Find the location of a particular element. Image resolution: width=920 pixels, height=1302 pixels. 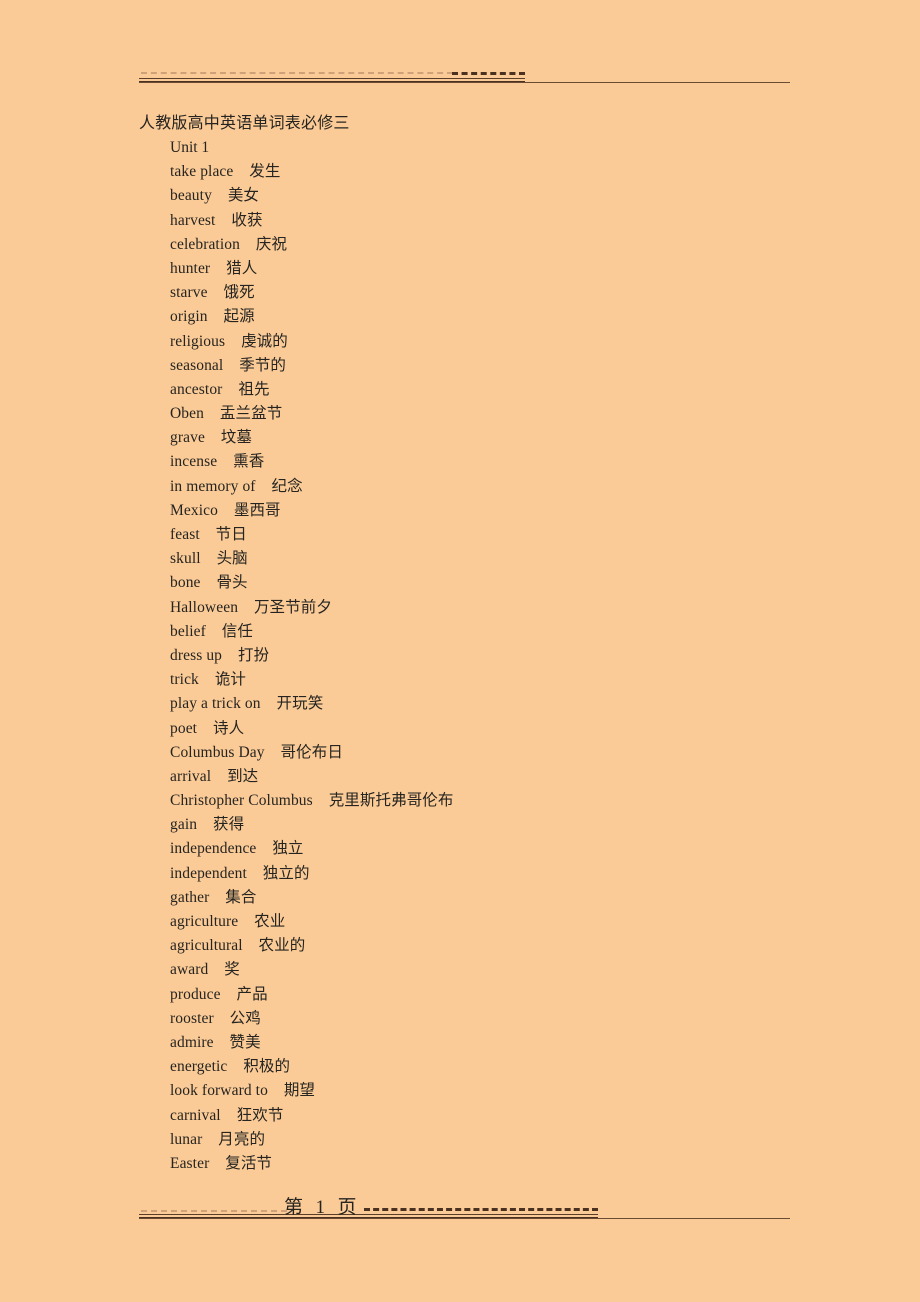

entry-gloss: 盂兰盆节 is located at coordinates (251, 414).